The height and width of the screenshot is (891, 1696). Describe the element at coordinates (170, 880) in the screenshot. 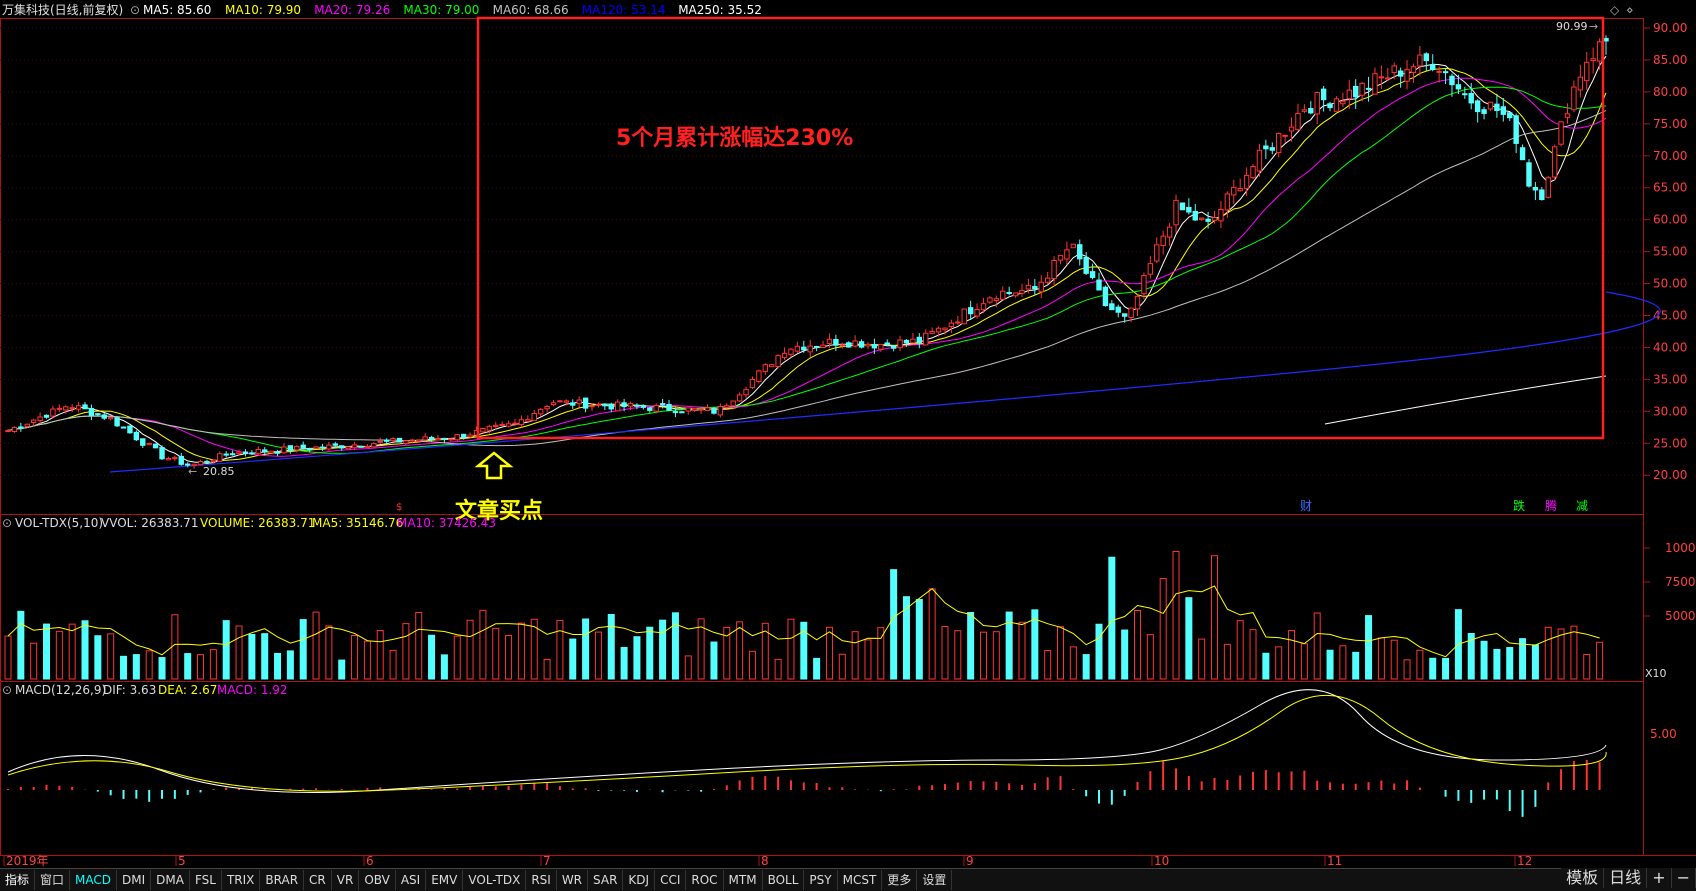

I see `indicator-tab: DMA` at that location.